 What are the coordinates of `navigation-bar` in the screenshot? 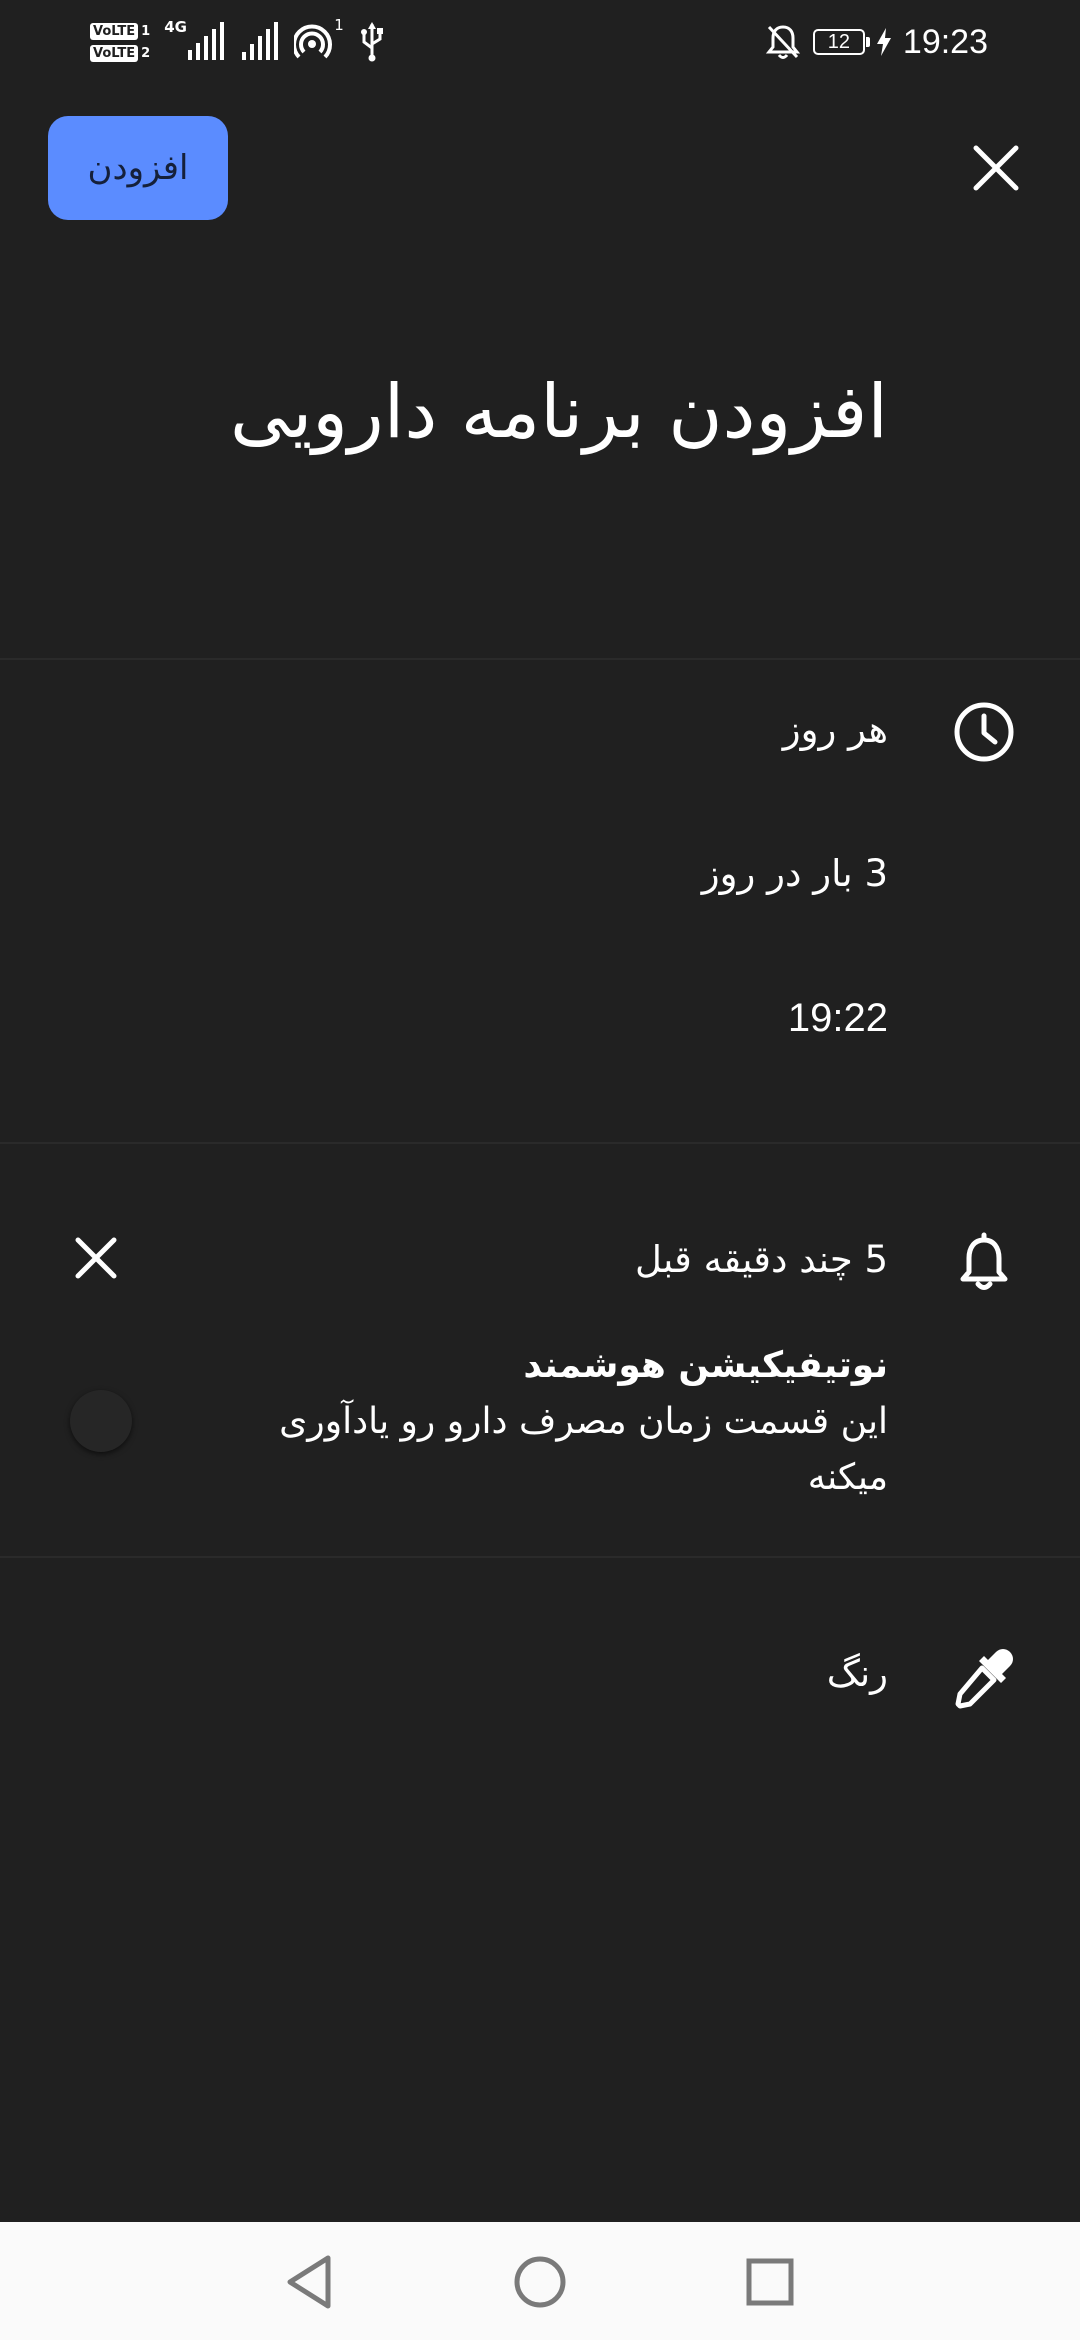 It's located at (540, 2281).